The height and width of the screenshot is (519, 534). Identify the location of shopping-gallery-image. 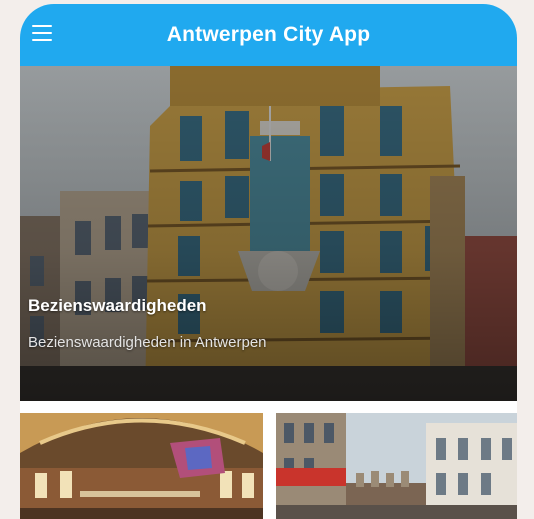
(141, 466).